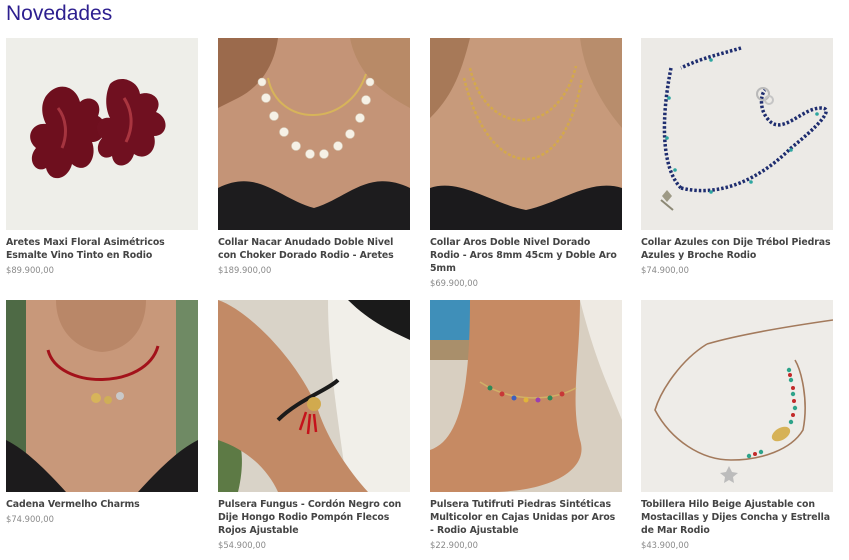 The width and height of the screenshot is (849, 560). I want to click on bracelet-image, so click(314, 396).